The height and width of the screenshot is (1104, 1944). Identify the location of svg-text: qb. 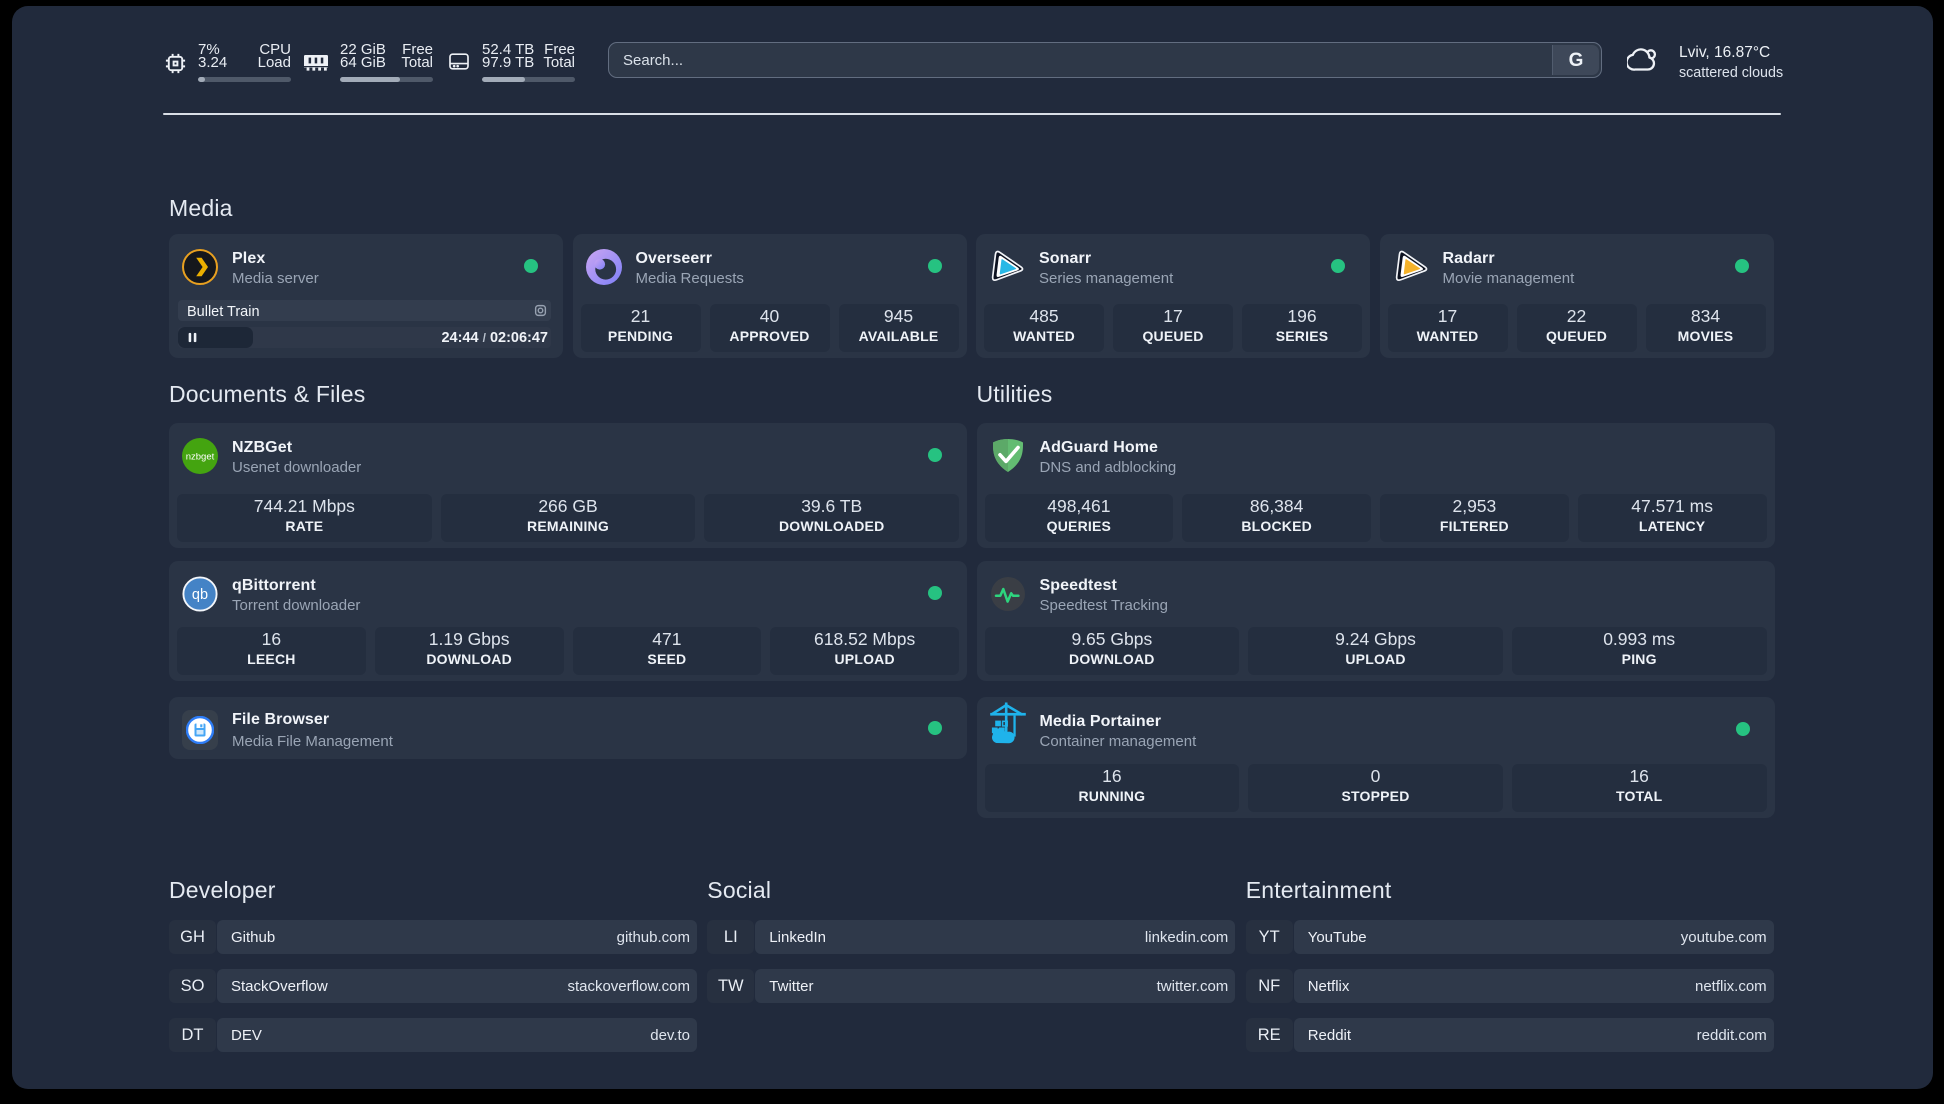
(200, 595).